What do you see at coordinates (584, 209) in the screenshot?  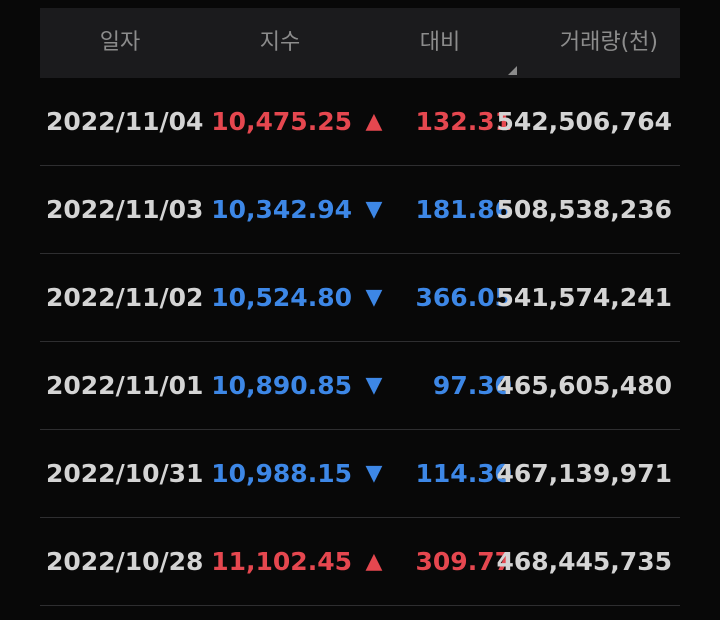 I see `volume-cell: 508,538,236` at bounding box center [584, 209].